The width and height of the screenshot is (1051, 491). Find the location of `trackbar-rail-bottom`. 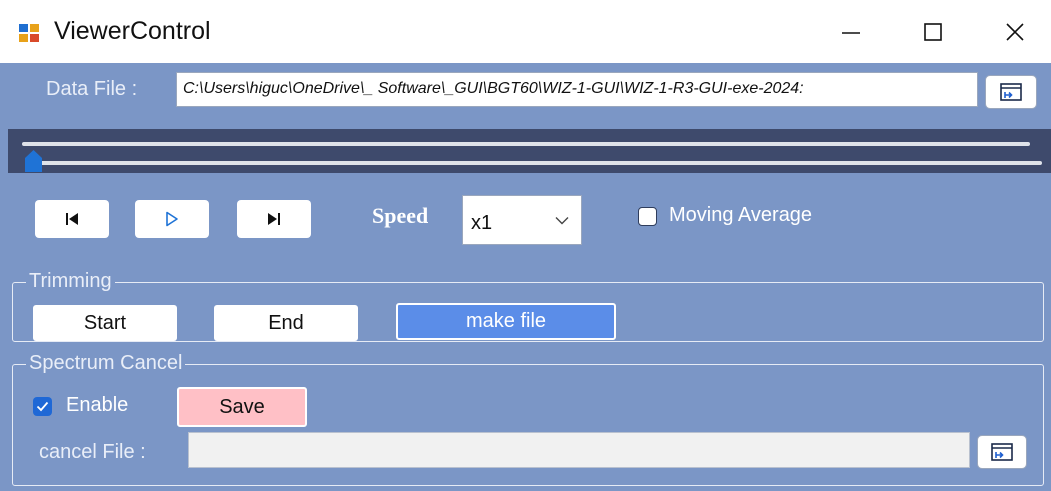

trackbar-rail-bottom is located at coordinates (534, 163).